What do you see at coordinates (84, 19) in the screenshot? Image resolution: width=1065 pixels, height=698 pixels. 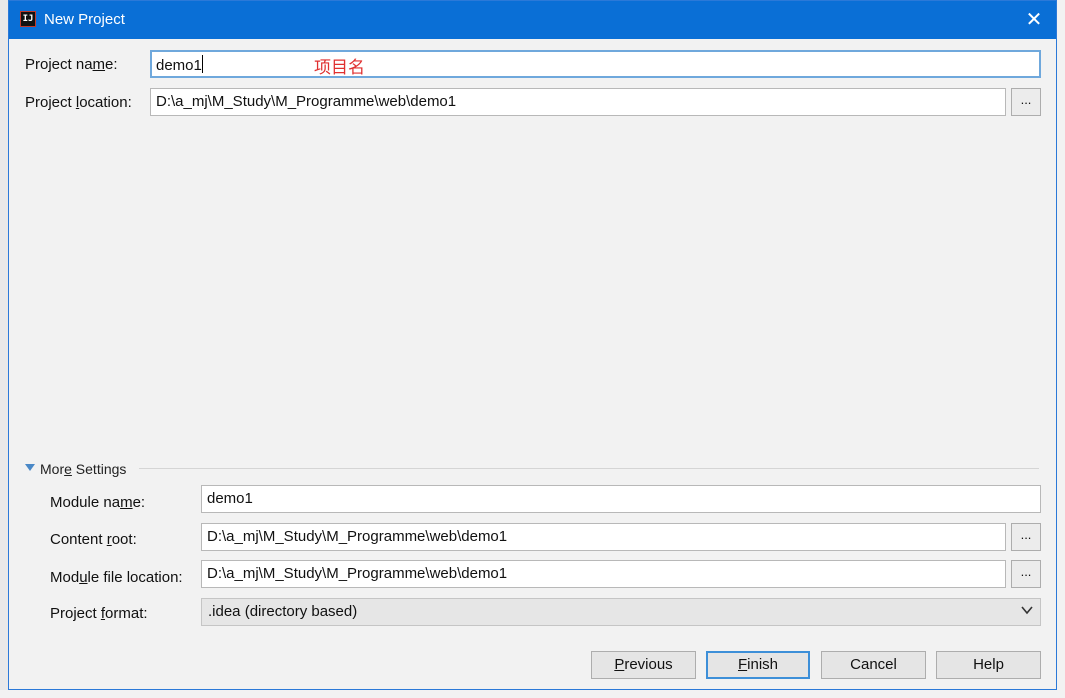 I see `dialog-title: New Project` at bounding box center [84, 19].